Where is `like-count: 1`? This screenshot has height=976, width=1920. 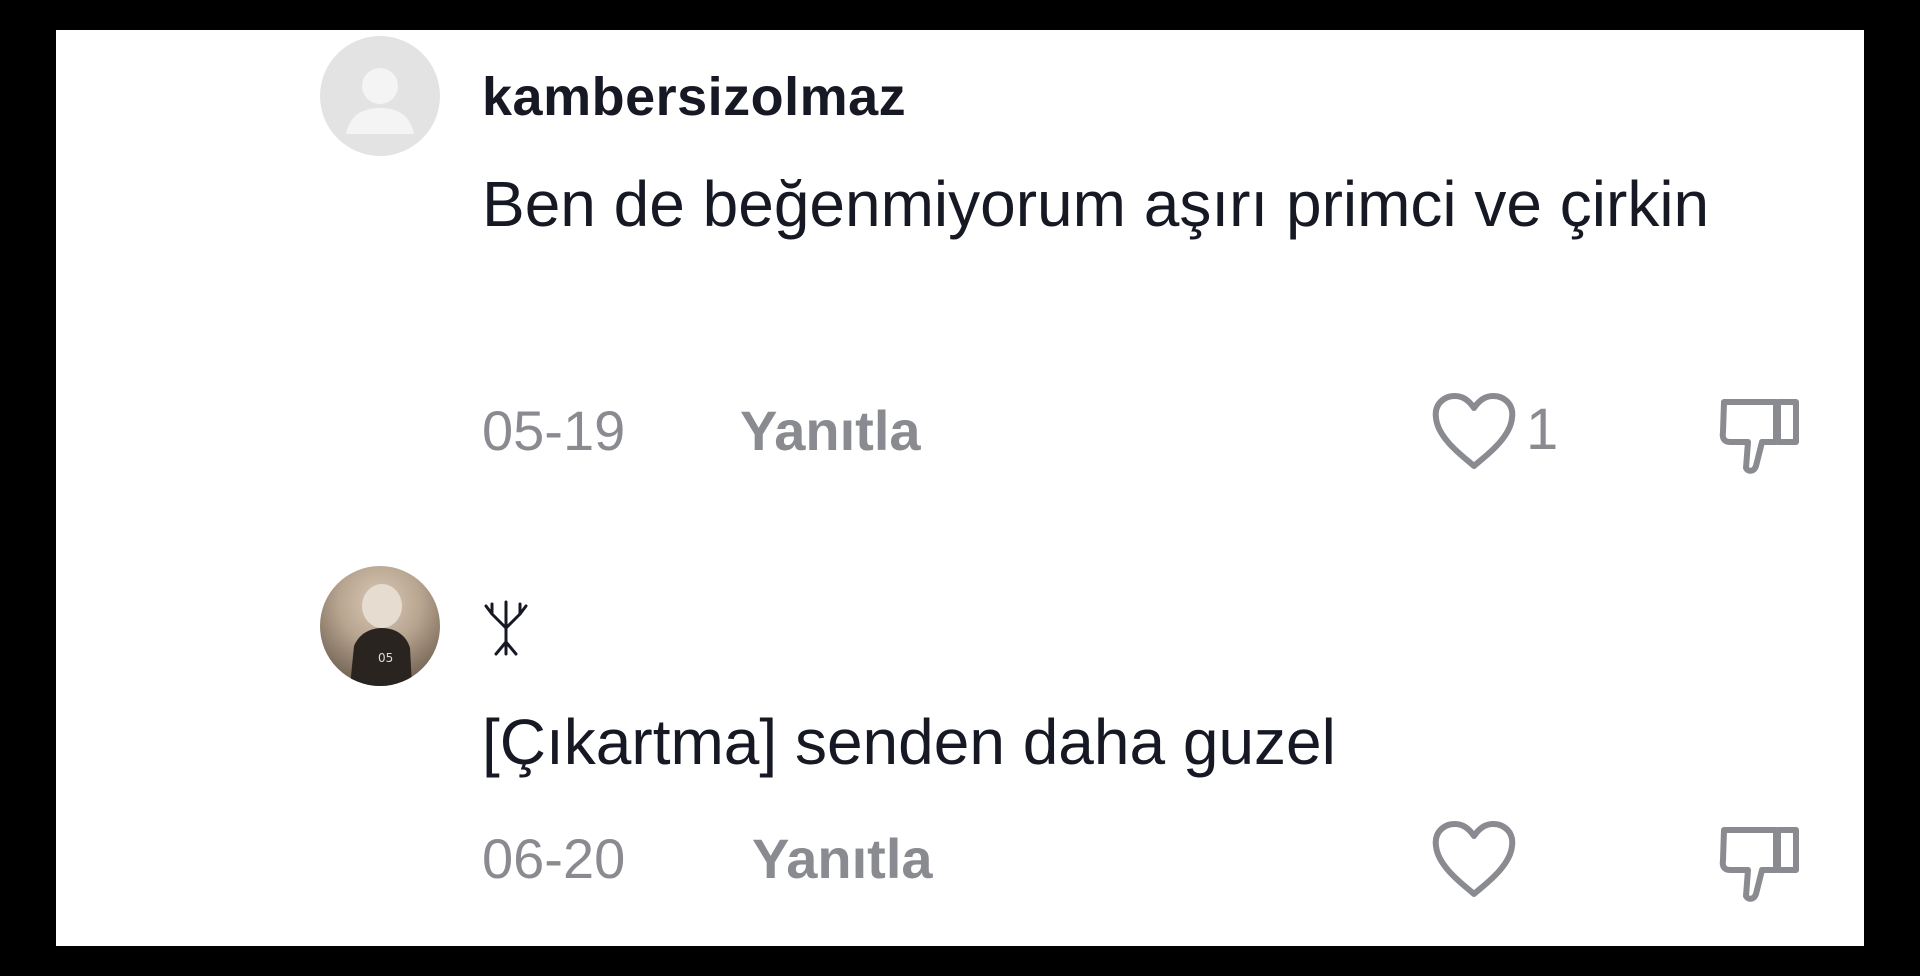 like-count: 1 is located at coordinates (1542, 429).